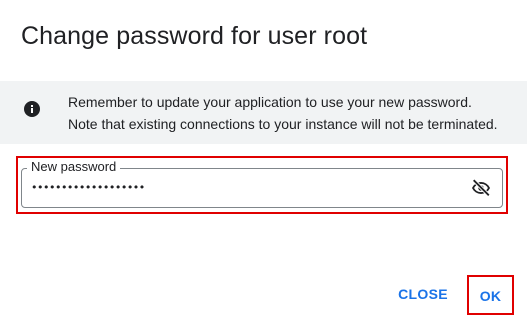 Image resolution: width=527 pixels, height=327 pixels. What do you see at coordinates (481, 188) in the screenshot?
I see `visibility-off-icon` at bounding box center [481, 188].